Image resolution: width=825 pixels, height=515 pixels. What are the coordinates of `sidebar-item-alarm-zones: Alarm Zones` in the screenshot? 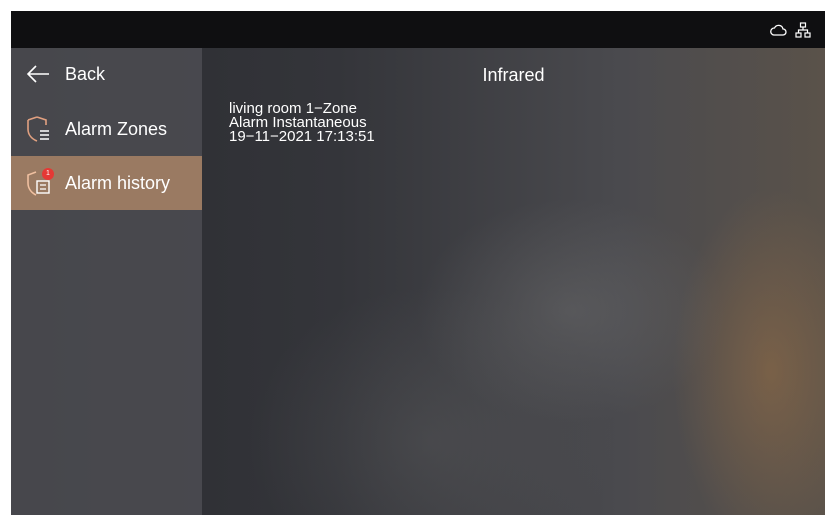 It's located at (106, 129).